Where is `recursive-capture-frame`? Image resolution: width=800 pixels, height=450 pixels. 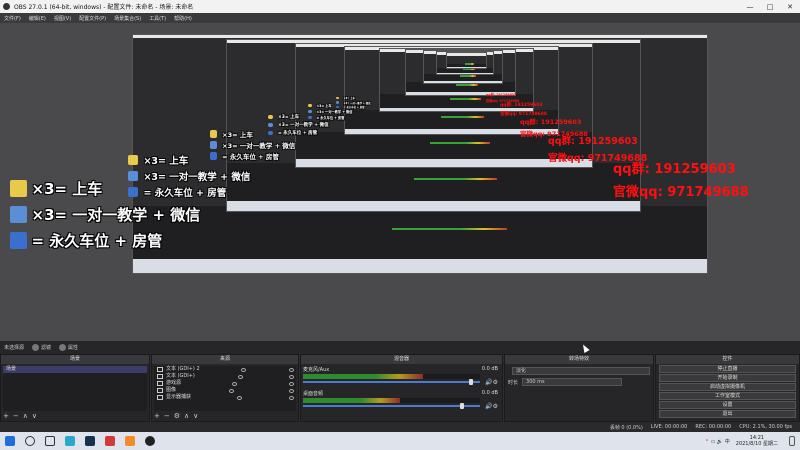
recursive-capture-frame is located at coordinates (466, 60).